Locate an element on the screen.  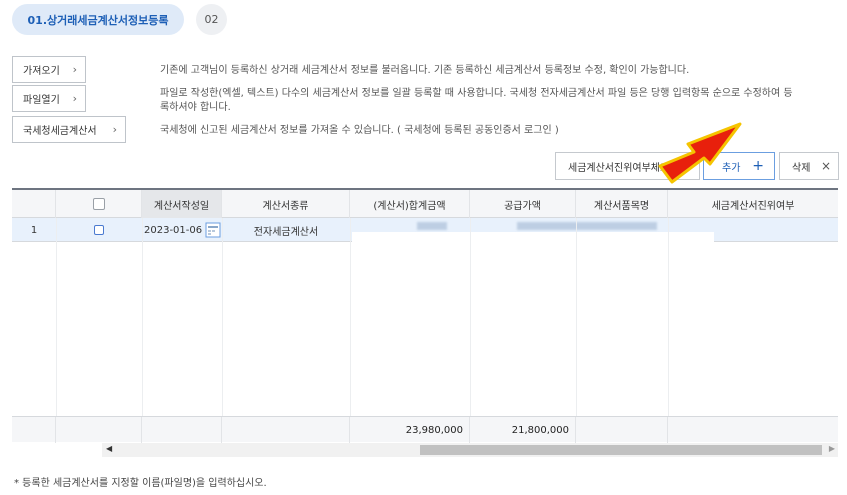
row-checkbox is located at coordinates (99, 230).